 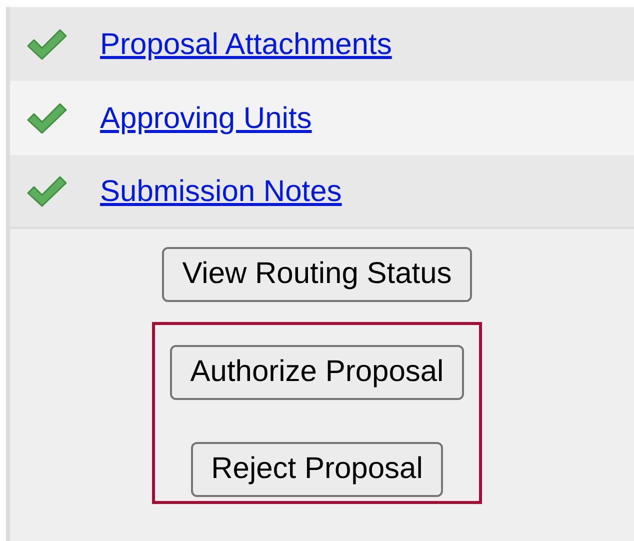 I want to click on view-routing-status-button: View Routing Status, so click(x=317, y=274).